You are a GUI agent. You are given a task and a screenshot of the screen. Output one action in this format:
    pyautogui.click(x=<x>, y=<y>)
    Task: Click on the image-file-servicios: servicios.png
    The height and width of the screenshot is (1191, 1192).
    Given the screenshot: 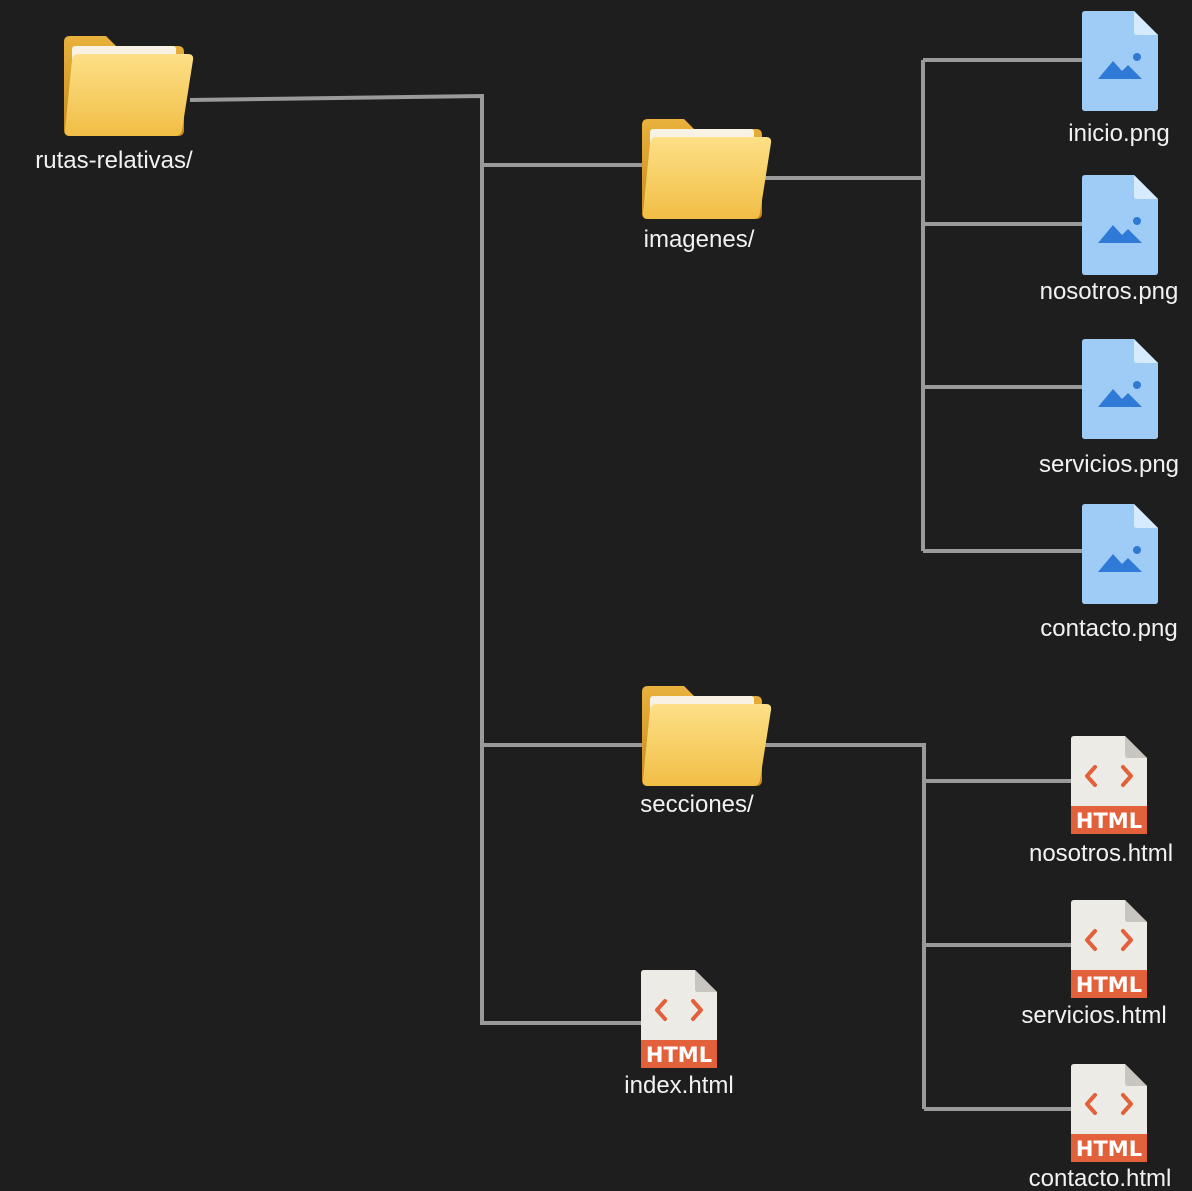 What is the action you would take?
    pyautogui.click(x=1109, y=408)
    